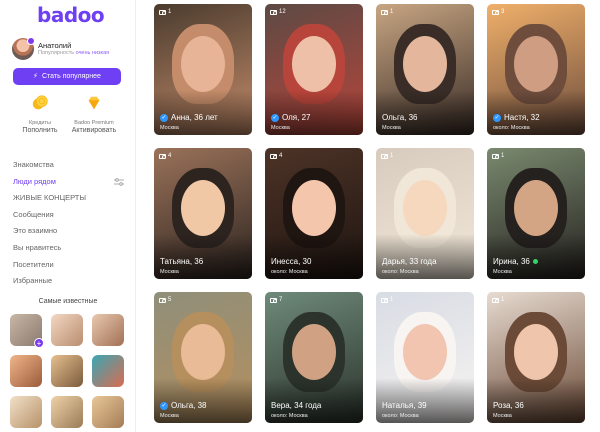 The height and width of the screenshot is (432, 600). I want to click on add-icon: +, so click(39, 343).